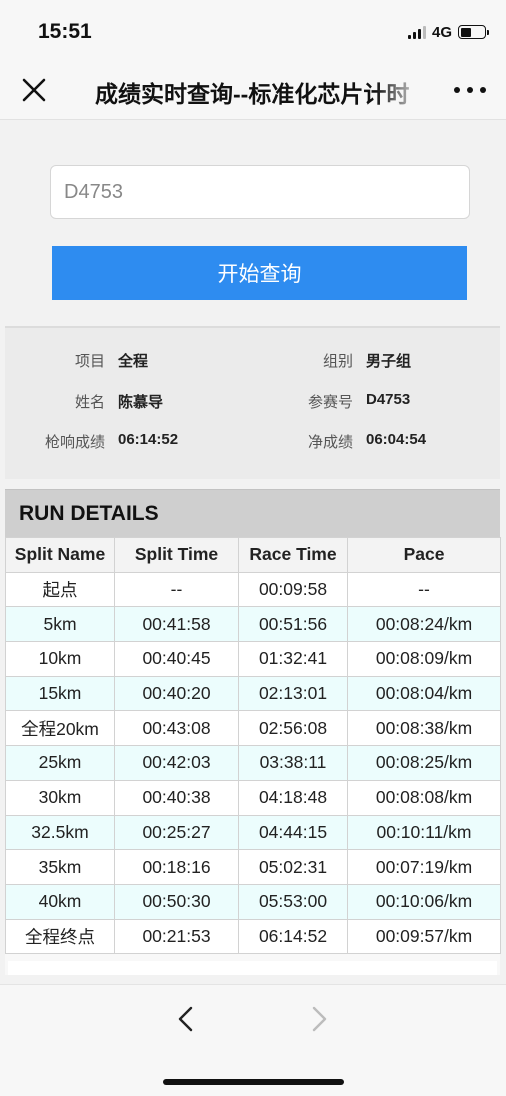 The width and height of the screenshot is (506, 1096). What do you see at coordinates (424, 867) in the screenshot?
I see `pace-cell: 00:07:19/km` at bounding box center [424, 867].